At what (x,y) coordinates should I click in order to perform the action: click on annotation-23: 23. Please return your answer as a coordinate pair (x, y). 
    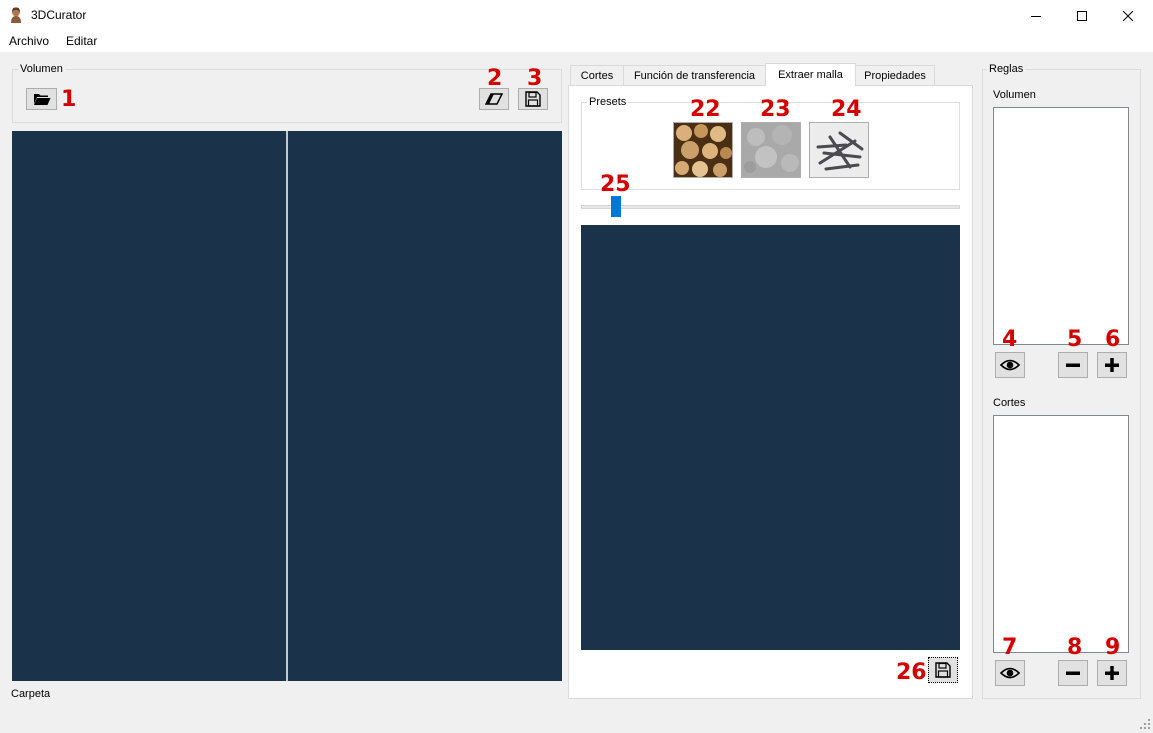
    Looking at the image, I should click on (775, 109).